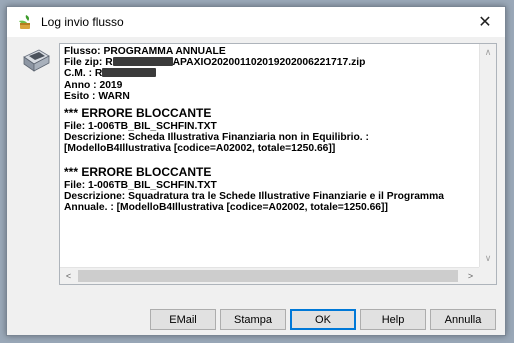  What do you see at coordinates (271, 73) in the screenshot?
I see `log-line-cm: C.M. : R` at bounding box center [271, 73].